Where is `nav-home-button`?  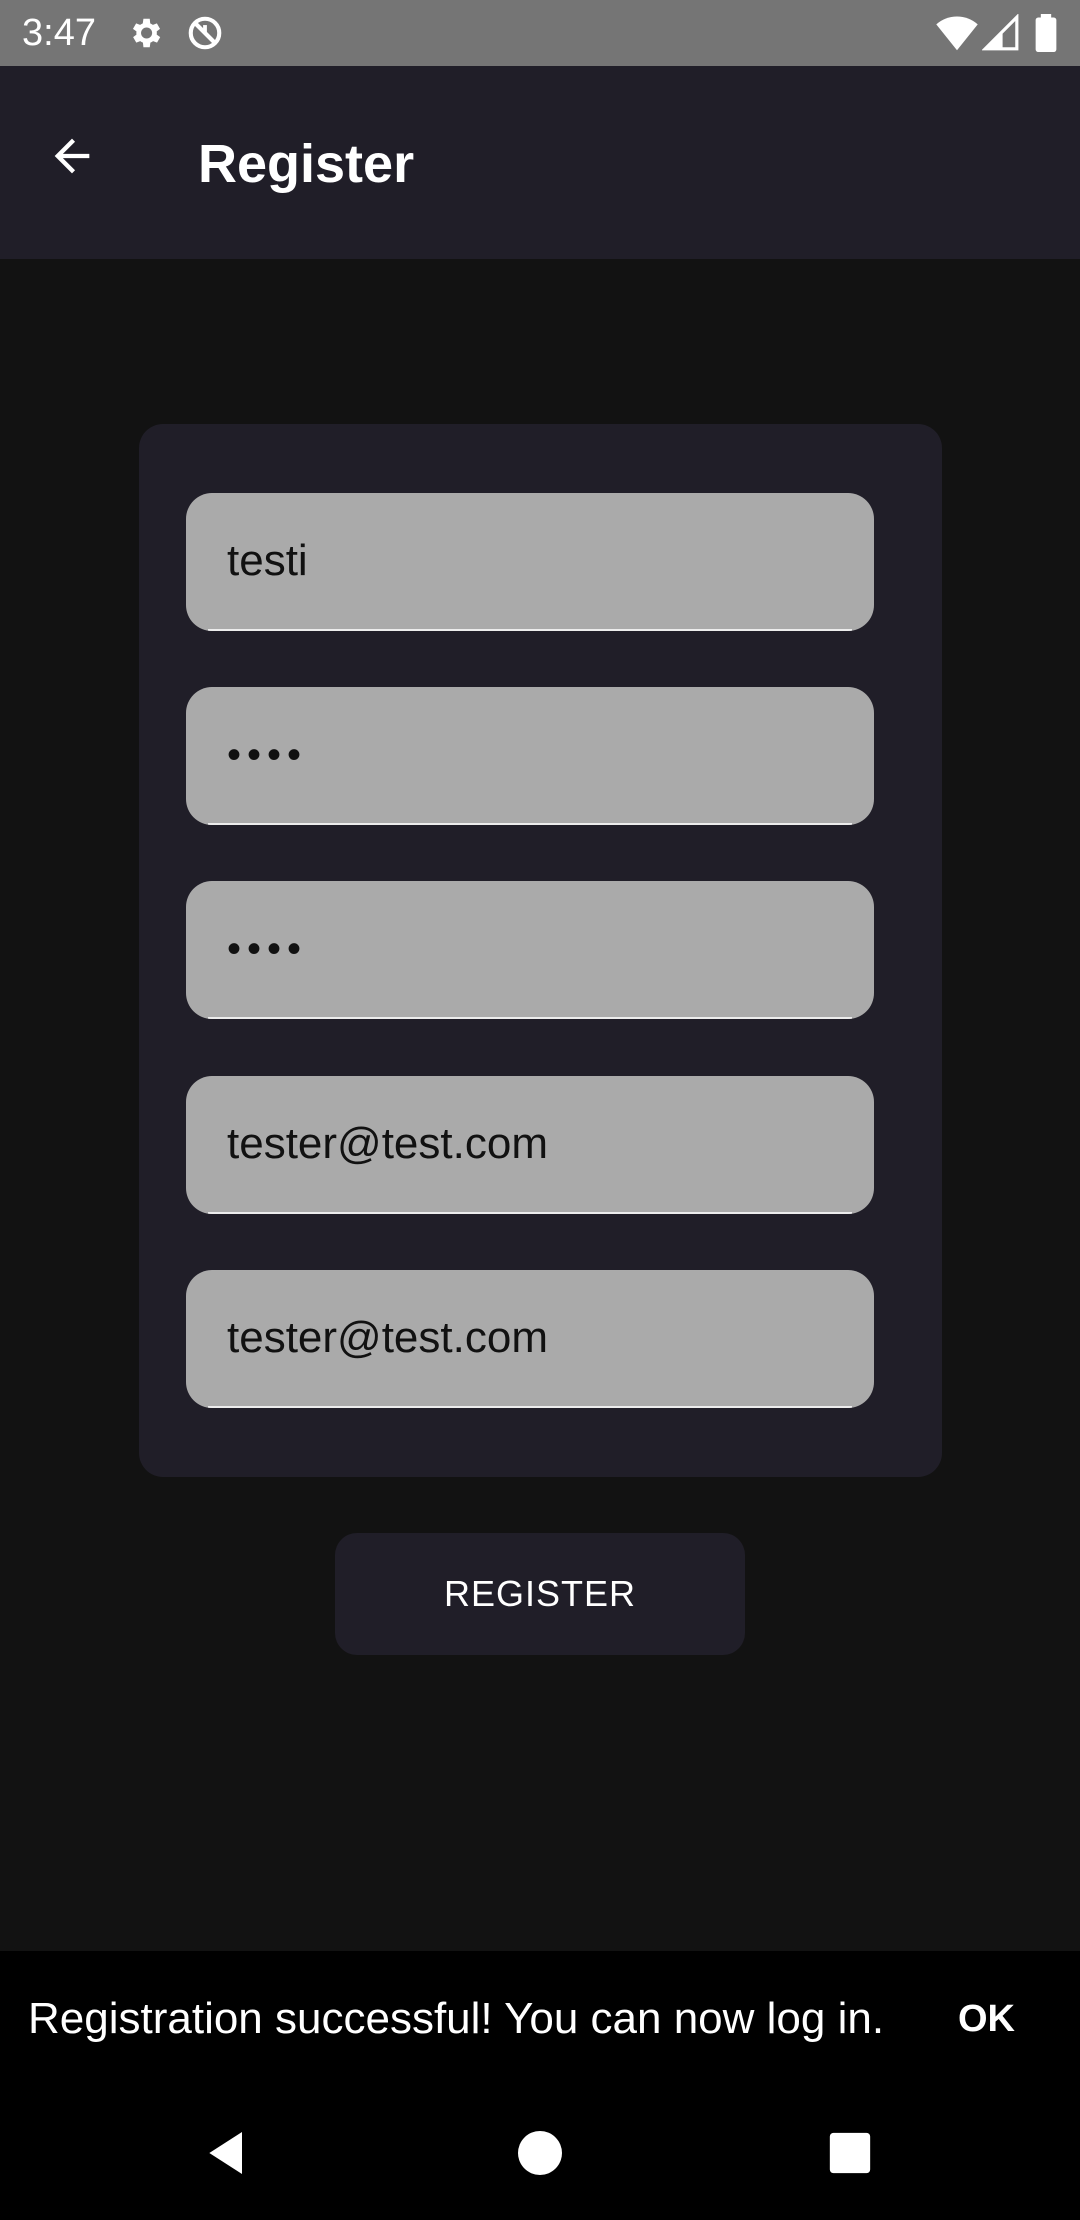
nav-home-button is located at coordinates (540, 2153).